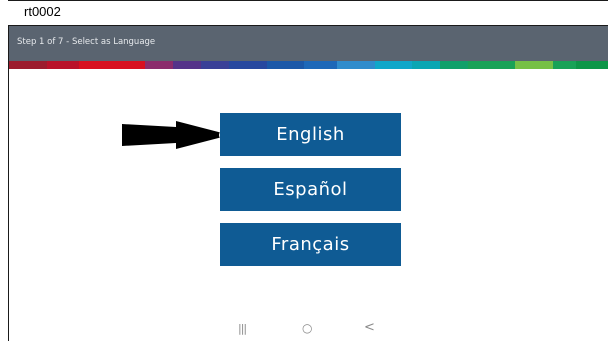 This screenshot has height=341, width=608. Describe the element at coordinates (42, 11) in the screenshot. I see `window-title: rt0002` at that location.